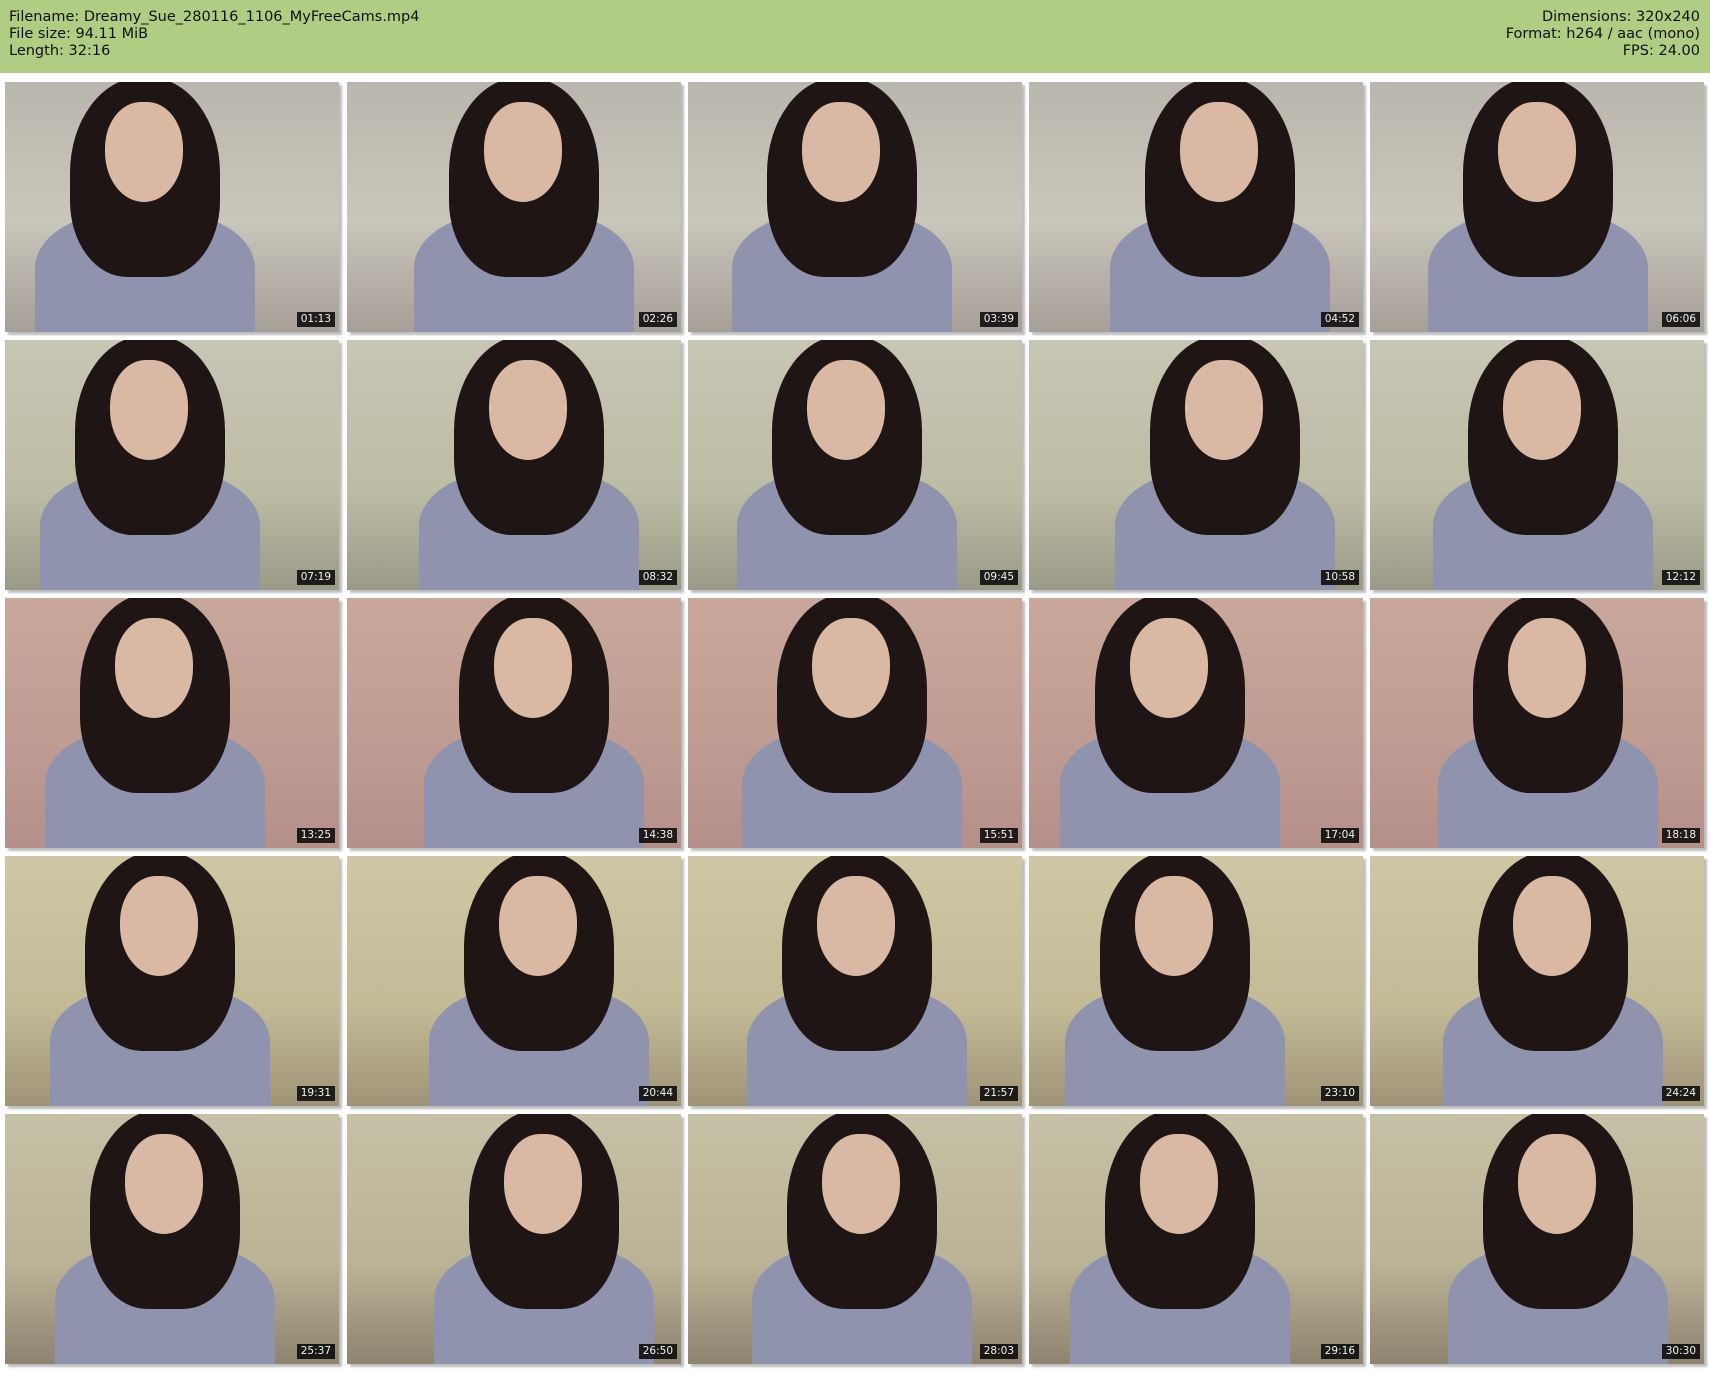  What do you see at coordinates (998, 577) in the screenshot?
I see `timestamp-label: 09:45` at bounding box center [998, 577].